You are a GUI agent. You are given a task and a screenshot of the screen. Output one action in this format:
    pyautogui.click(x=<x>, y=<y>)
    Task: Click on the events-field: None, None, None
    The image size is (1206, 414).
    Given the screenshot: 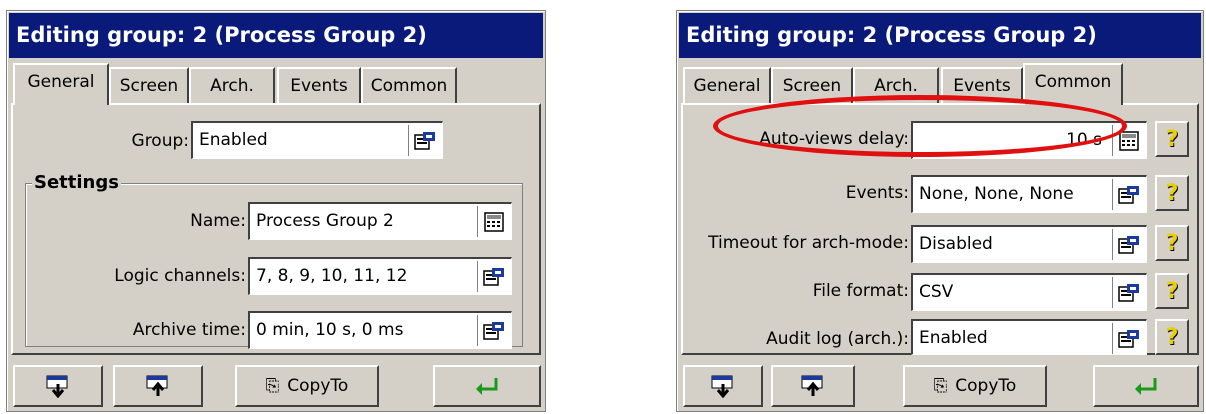 What is the action you would take?
    pyautogui.click(x=1029, y=194)
    